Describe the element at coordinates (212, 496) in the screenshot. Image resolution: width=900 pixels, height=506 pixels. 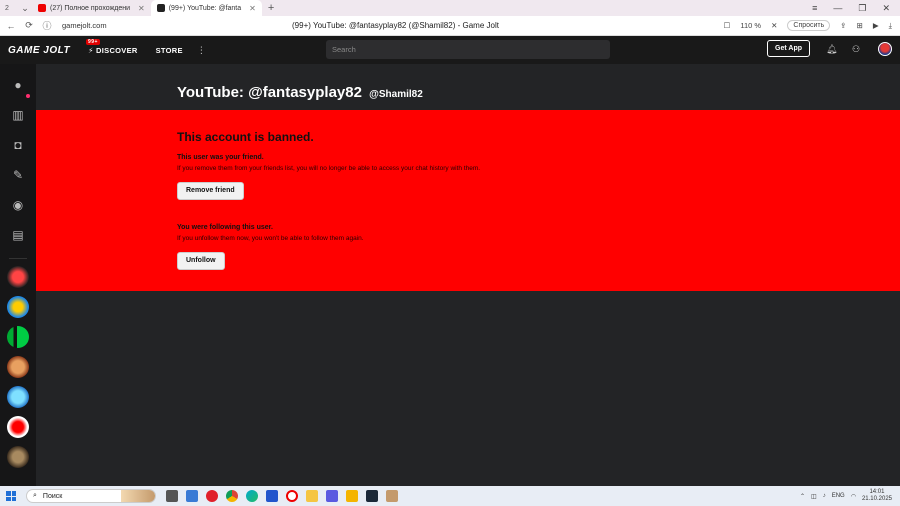
I see `opera-icon` at that location.